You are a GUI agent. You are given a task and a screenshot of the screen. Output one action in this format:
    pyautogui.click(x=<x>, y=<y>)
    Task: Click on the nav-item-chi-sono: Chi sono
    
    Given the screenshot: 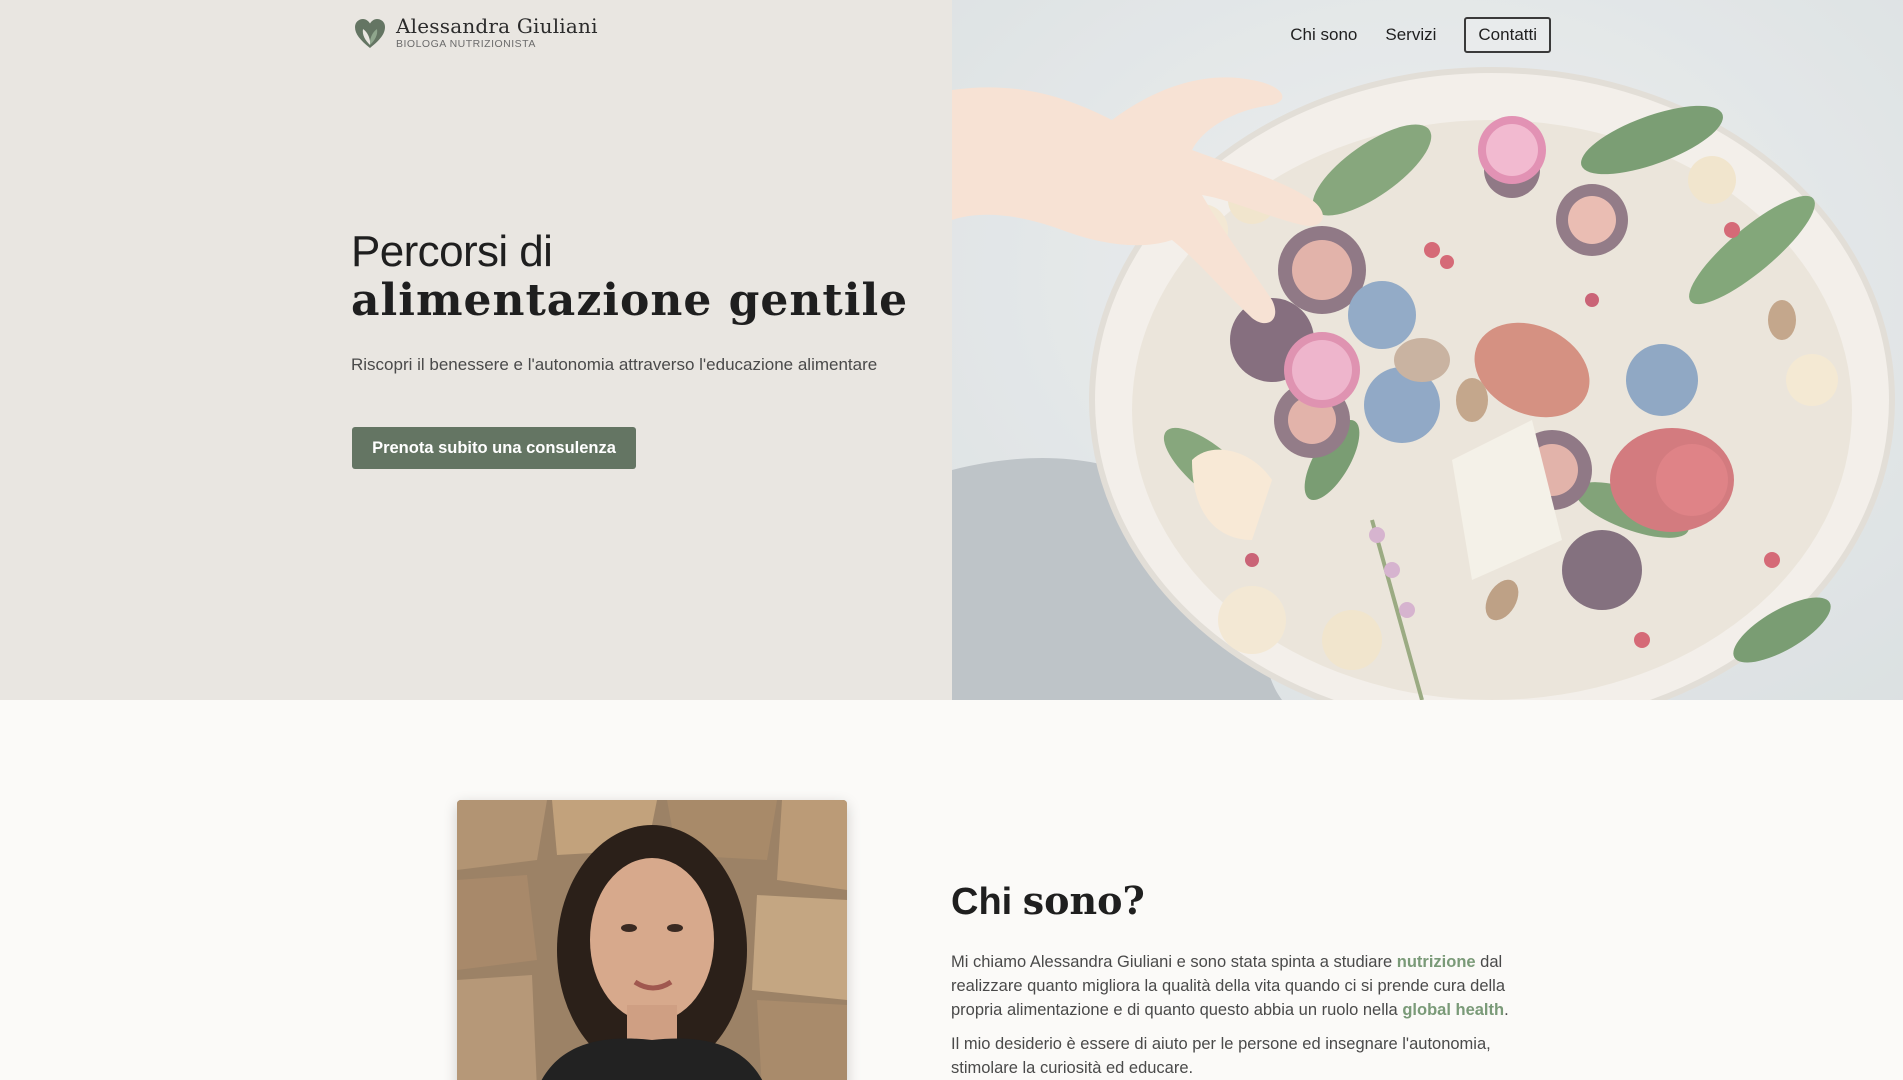 What is the action you would take?
    pyautogui.click(x=1323, y=35)
    